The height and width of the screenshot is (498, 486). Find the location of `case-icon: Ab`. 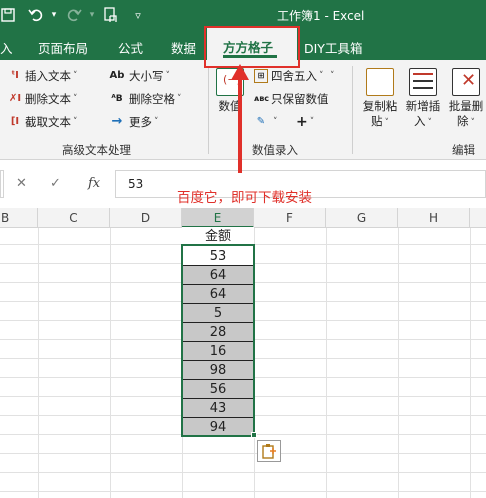

case-icon: Ab is located at coordinates (117, 75).